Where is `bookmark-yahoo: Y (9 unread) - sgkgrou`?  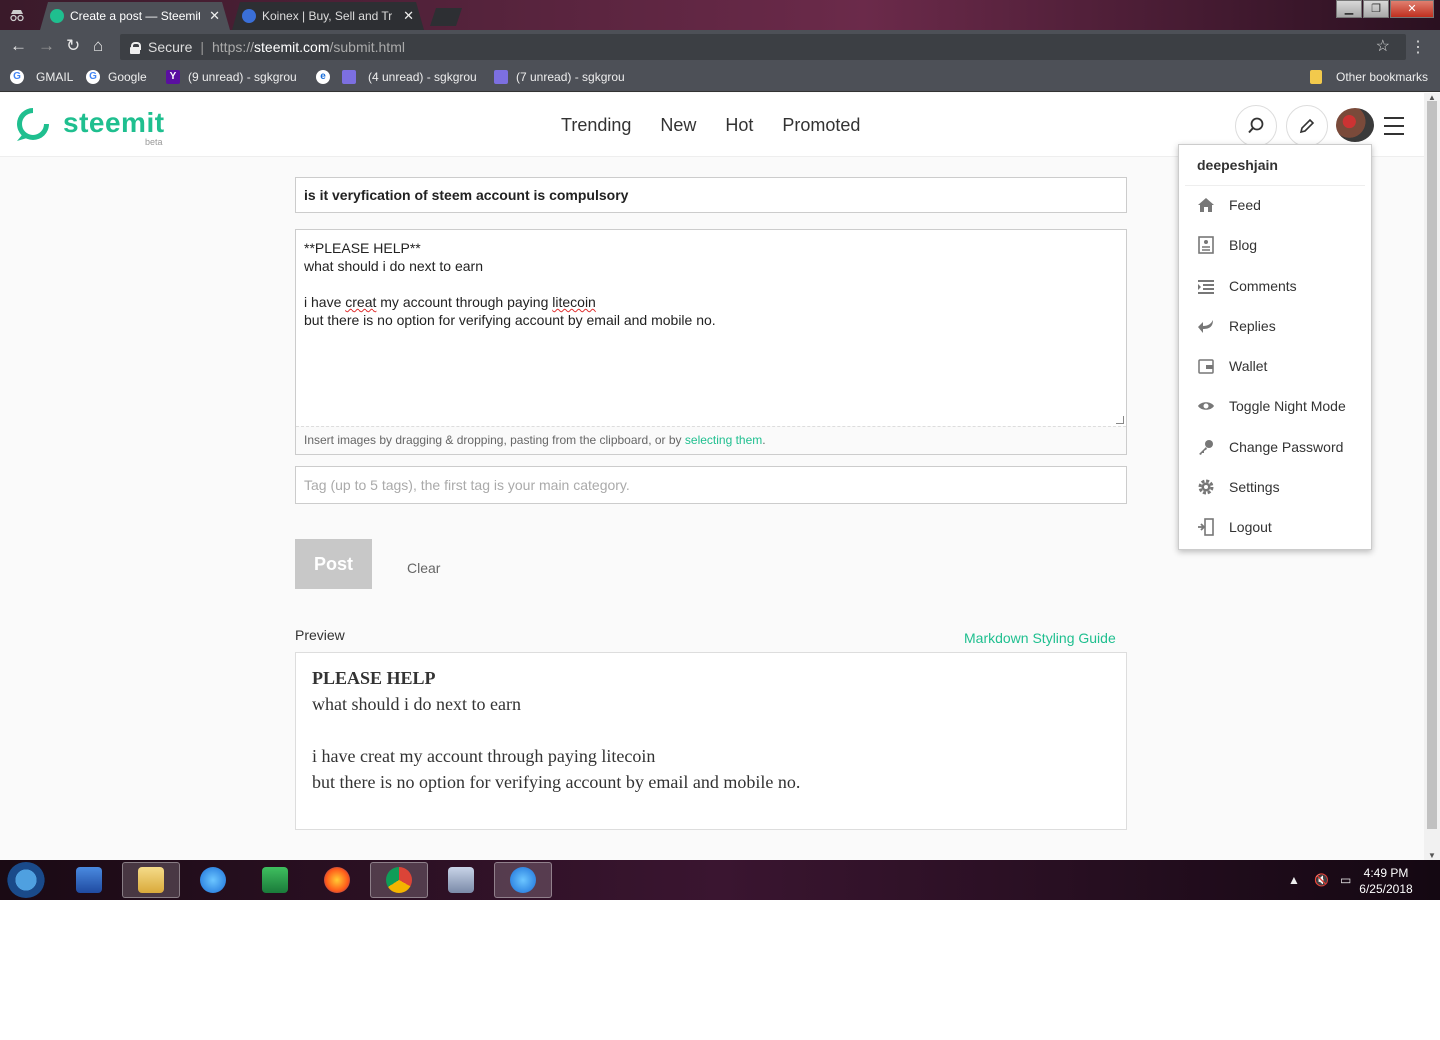 bookmark-yahoo: Y (9 unread) - sgkgrou is located at coordinates (232, 77).